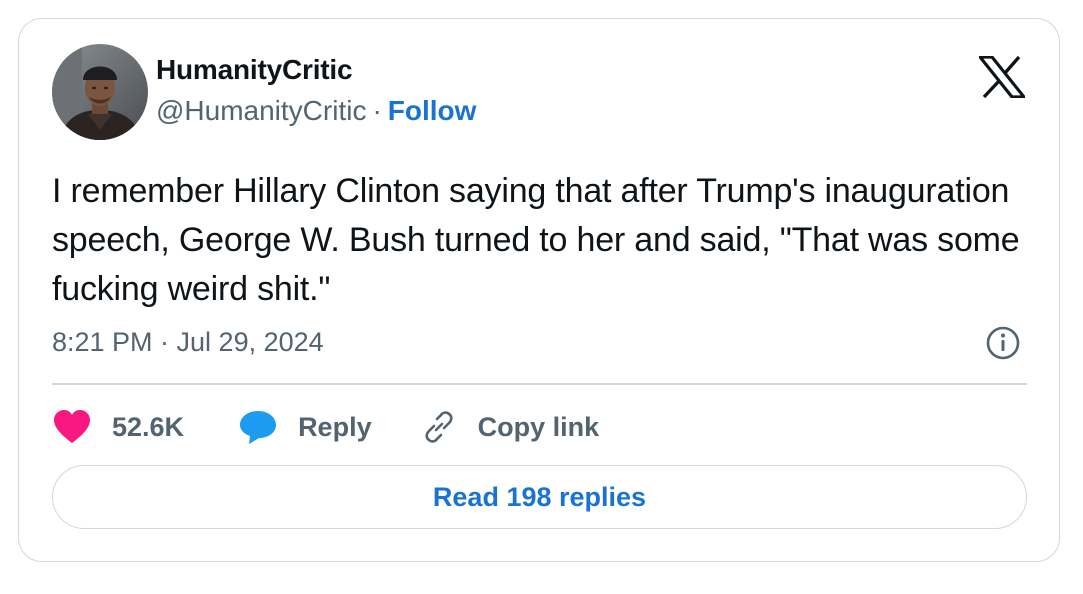 The image size is (1083, 594). What do you see at coordinates (335, 426) in the screenshot?
I see `reply-label: Reply` at bounding box center [335, 426].